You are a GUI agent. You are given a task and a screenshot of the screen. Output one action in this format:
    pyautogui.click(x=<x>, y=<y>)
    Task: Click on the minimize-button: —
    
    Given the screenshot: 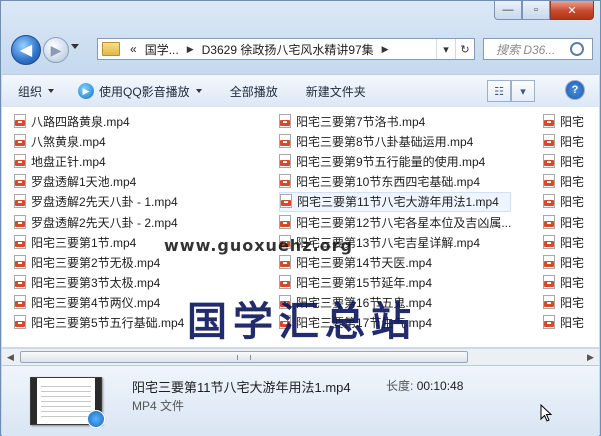 What is the action you would take?
    pyautogui.click(x=508, y=10)
    